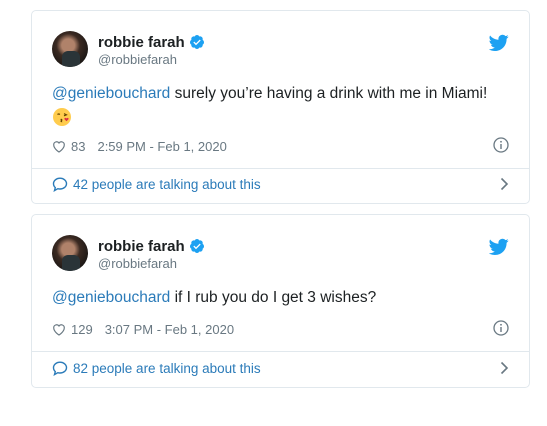 This screenshot has width=547, height=426. What do you see at coordinates (280, 368) in the screenshot?
I see `conversation-link: 82 people are talking about this` at bounding box center [280, 368].